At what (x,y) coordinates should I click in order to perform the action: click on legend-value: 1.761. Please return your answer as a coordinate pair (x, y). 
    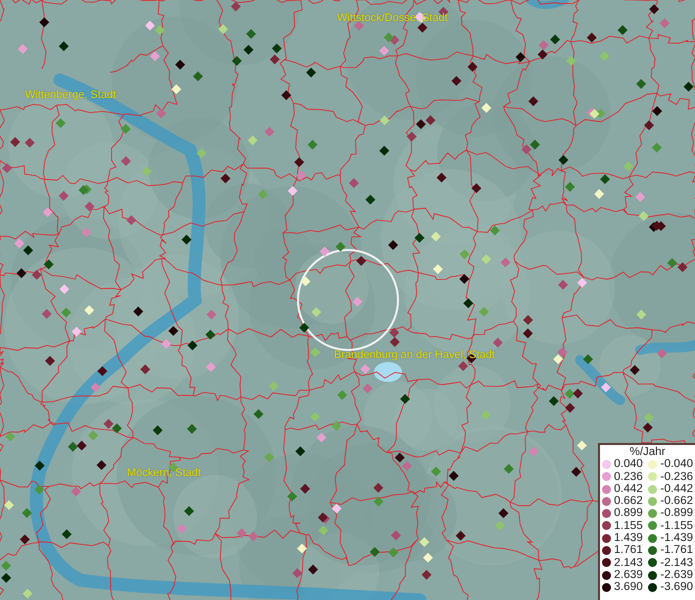
    Looking at the image, I should click on (628, 550).